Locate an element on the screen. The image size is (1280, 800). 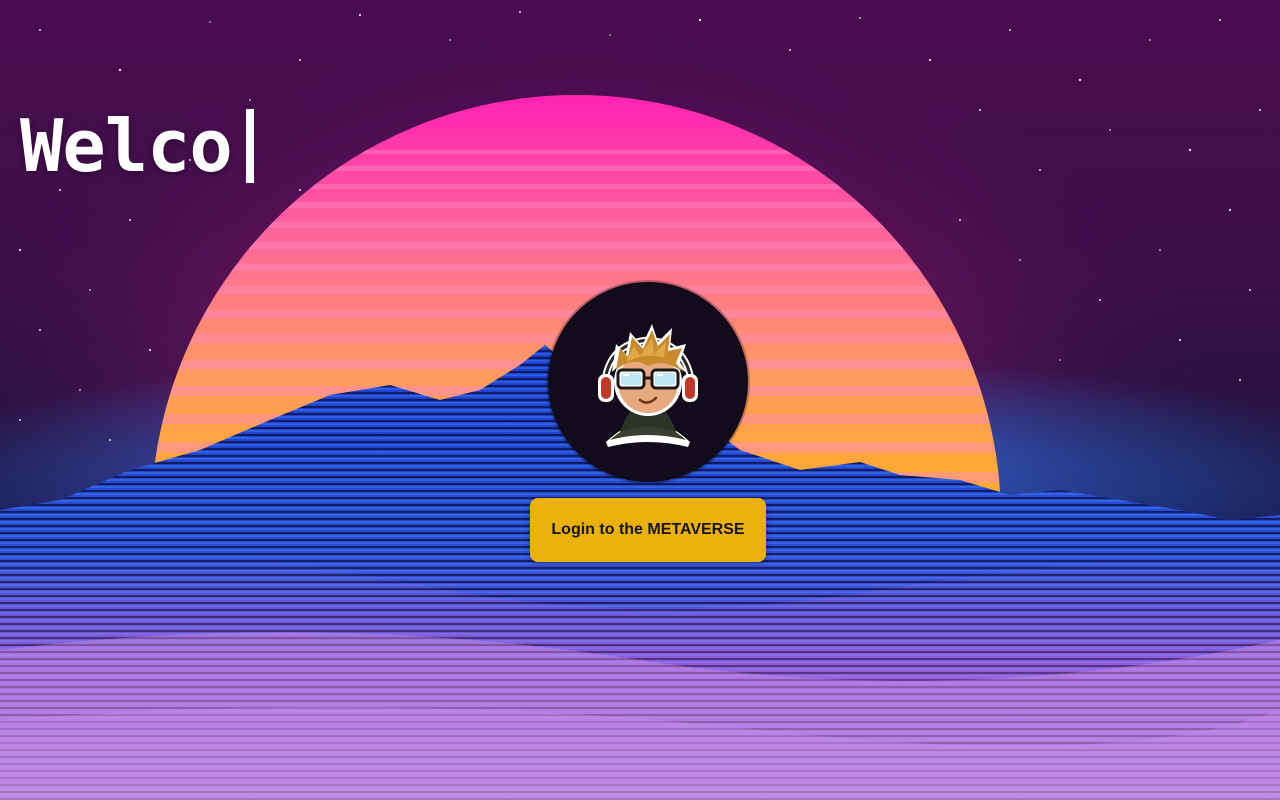
avatar is located at coordinates (648, 382).